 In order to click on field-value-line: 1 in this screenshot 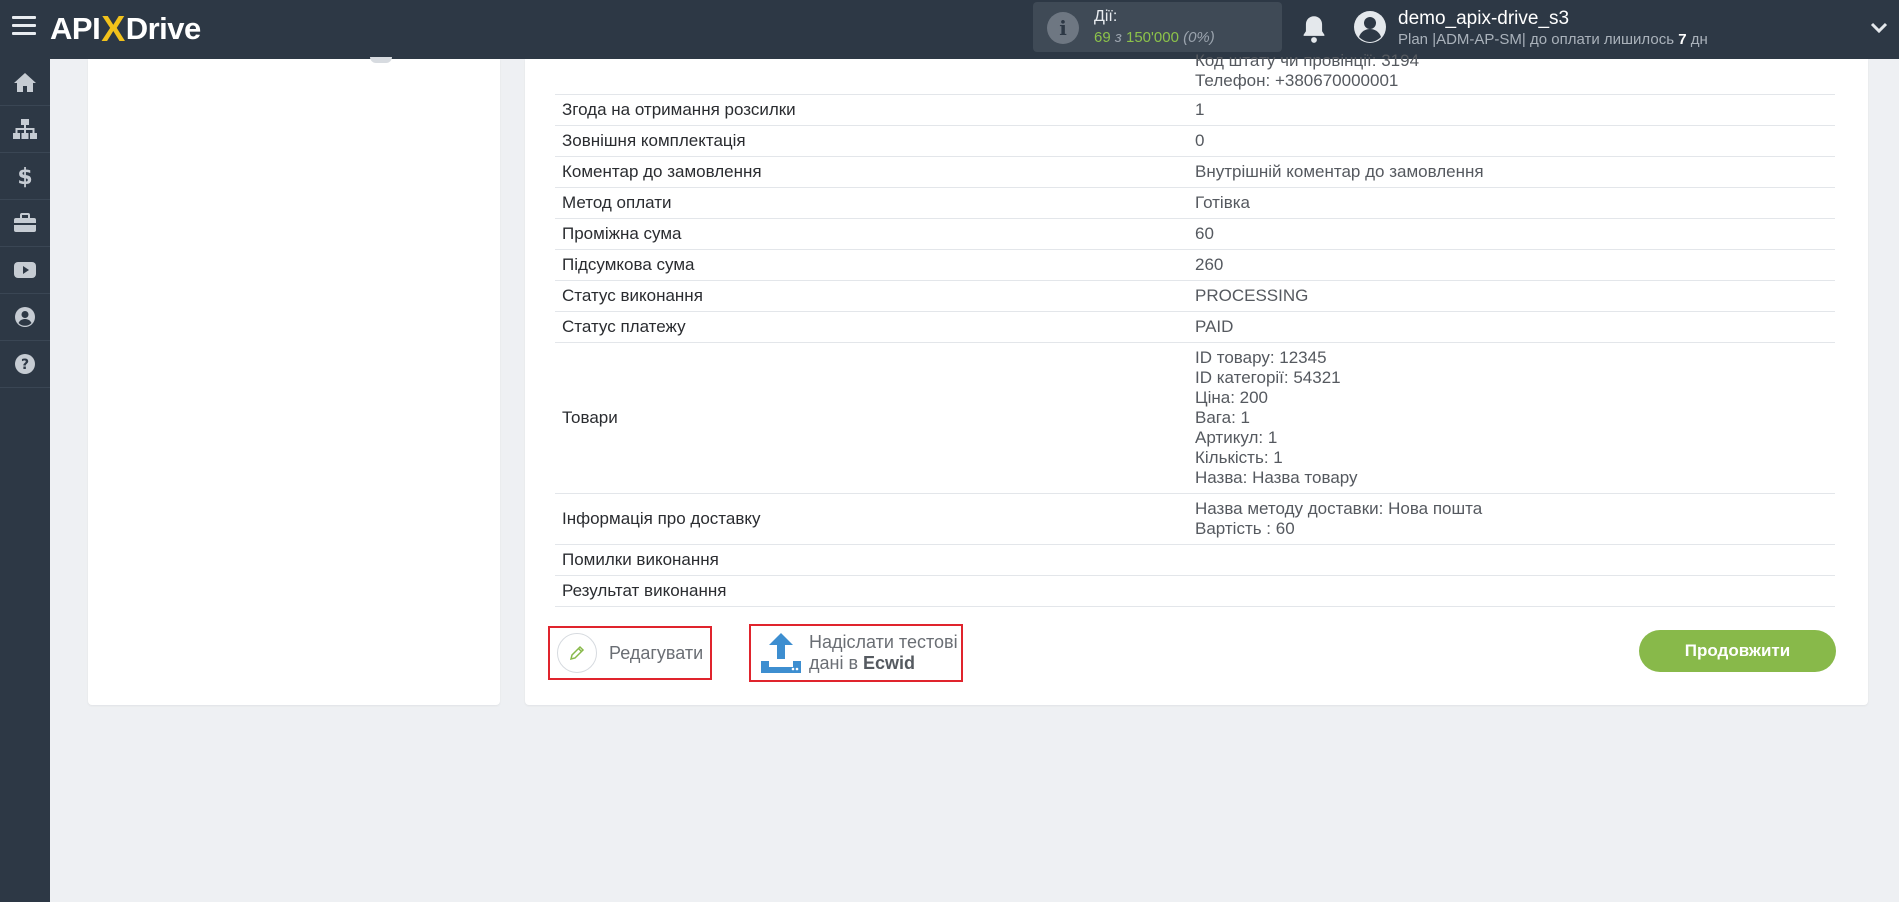, I will do `click(1200, 109)`.